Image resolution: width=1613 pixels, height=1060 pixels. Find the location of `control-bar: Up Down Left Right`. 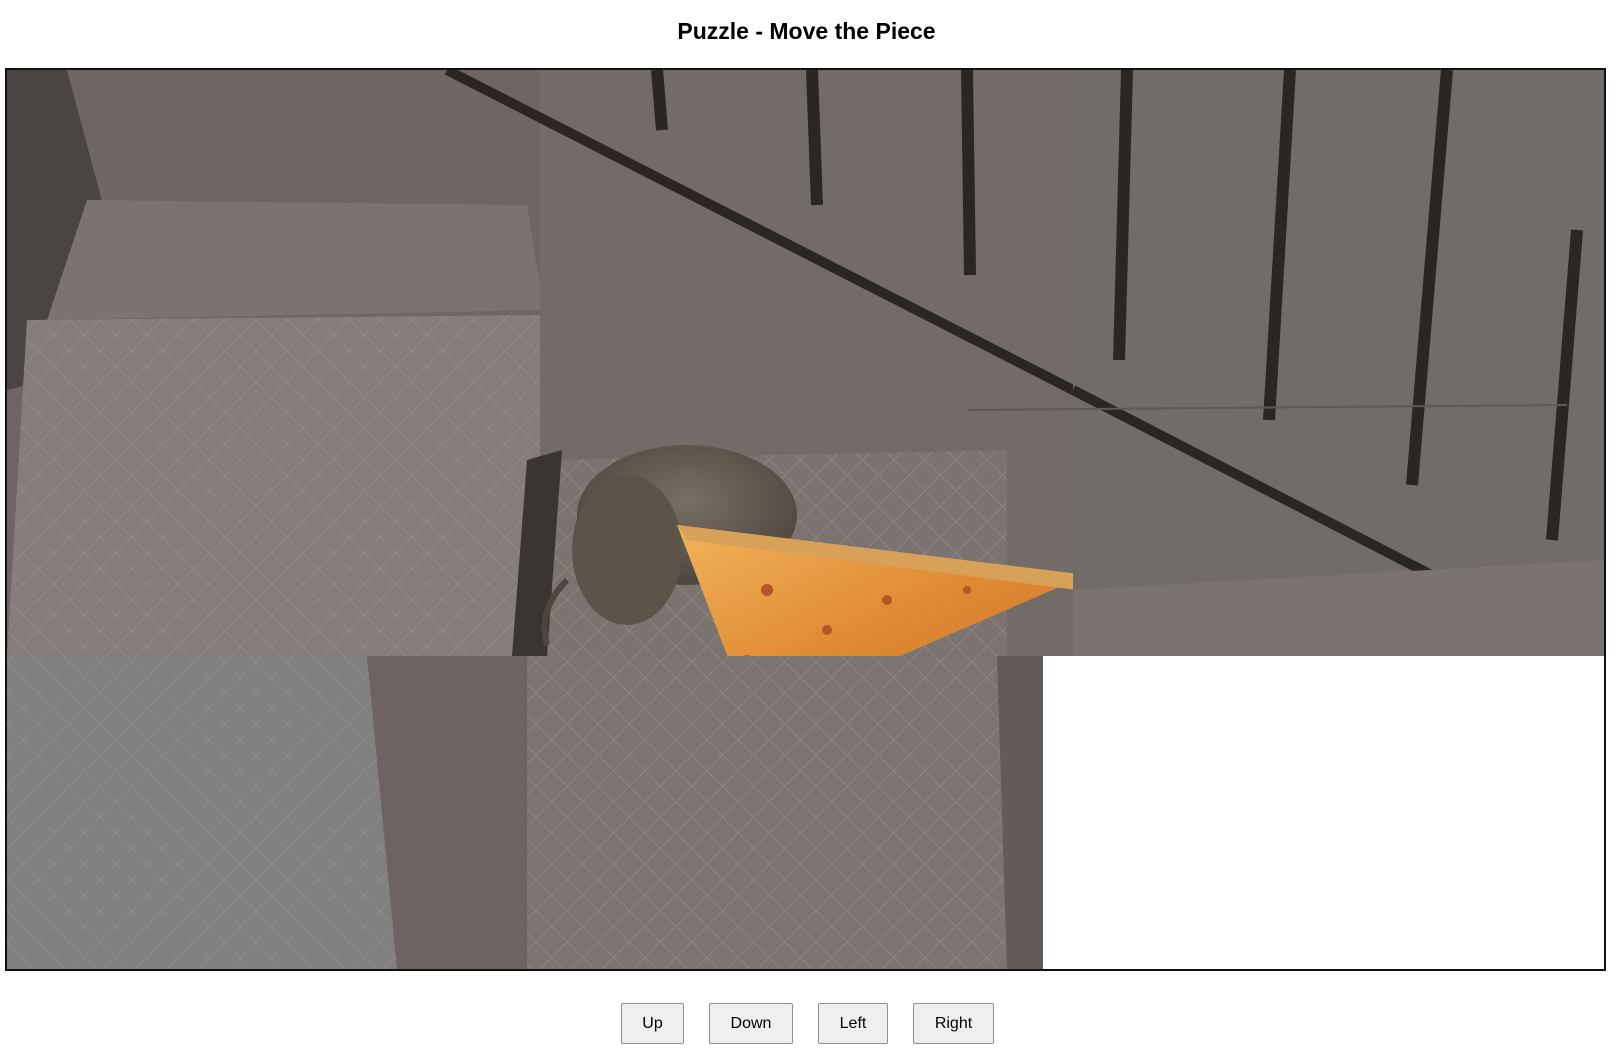

control-bar: Up Down Left Right is located at coordinates (806, 1024).